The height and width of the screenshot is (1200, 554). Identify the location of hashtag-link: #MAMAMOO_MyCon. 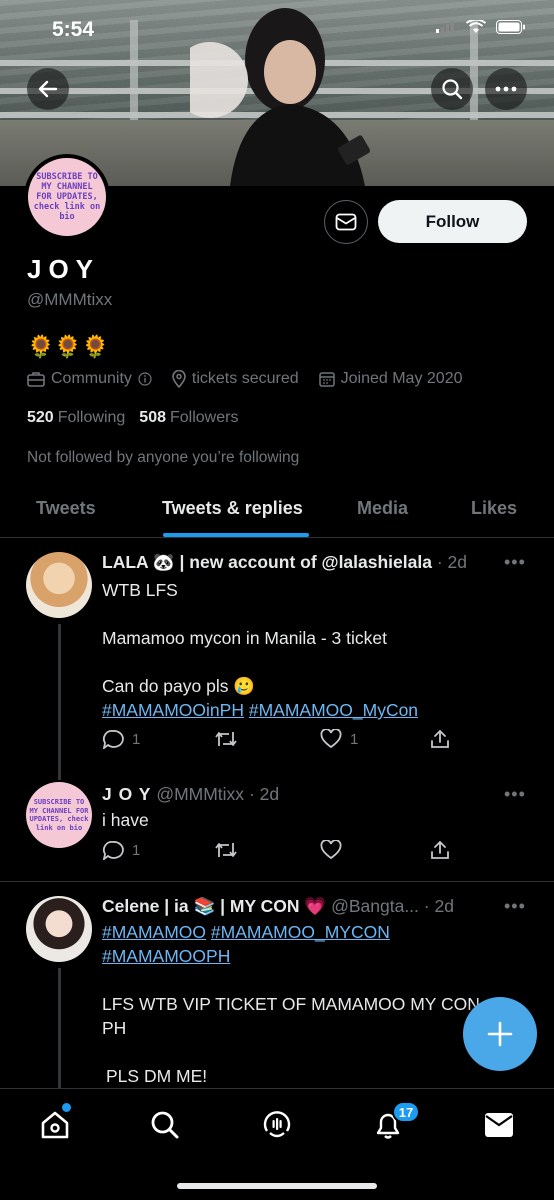
(333, 710).